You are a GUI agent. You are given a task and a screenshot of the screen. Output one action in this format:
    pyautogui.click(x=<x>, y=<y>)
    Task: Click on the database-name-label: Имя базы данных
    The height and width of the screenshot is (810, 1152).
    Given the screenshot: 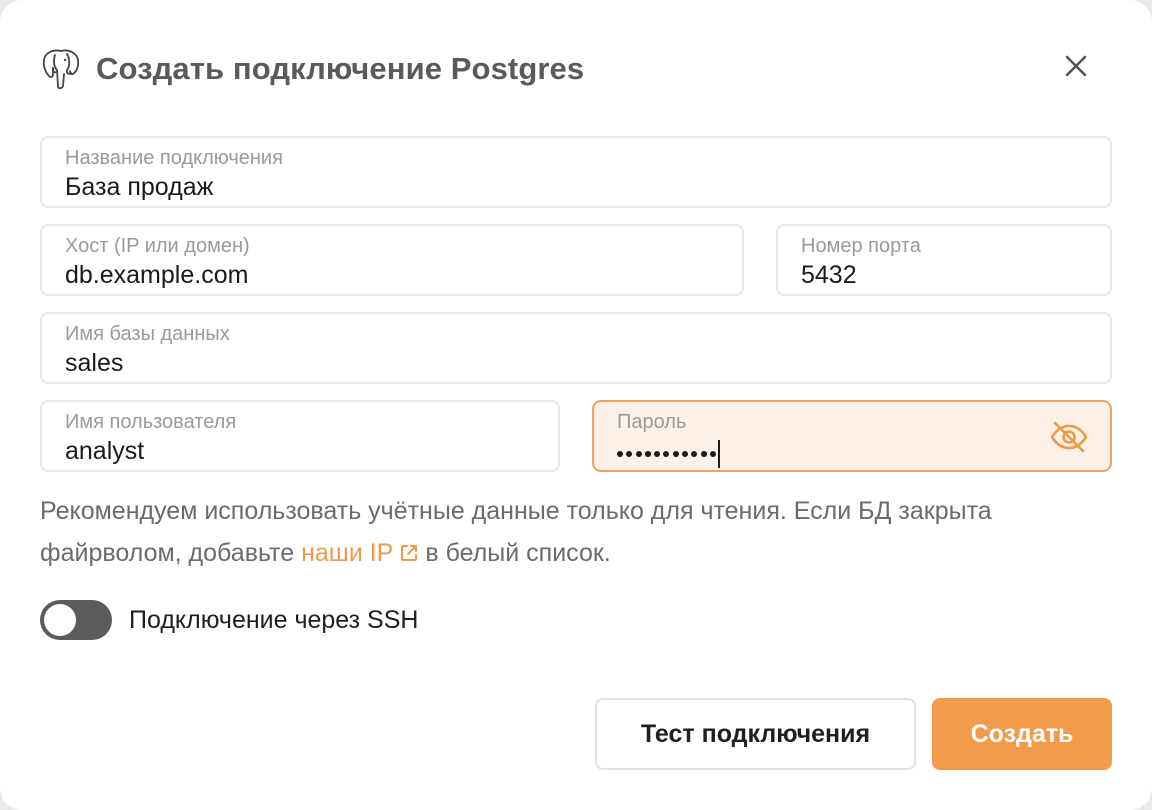 What is the action you would take?
    pyautogui.click(x=147, y=334)
    